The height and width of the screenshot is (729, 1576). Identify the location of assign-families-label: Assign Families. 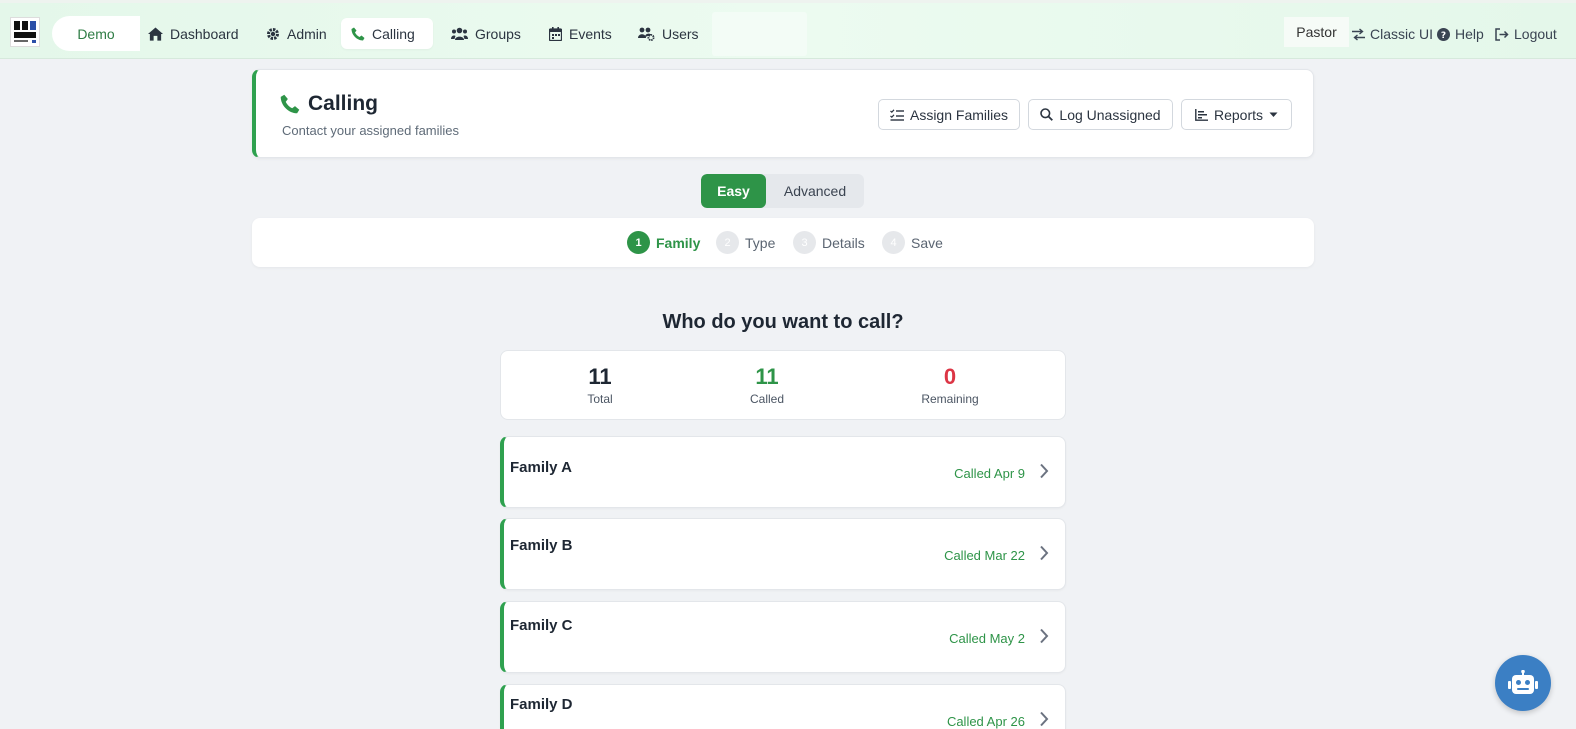
(959, 114).